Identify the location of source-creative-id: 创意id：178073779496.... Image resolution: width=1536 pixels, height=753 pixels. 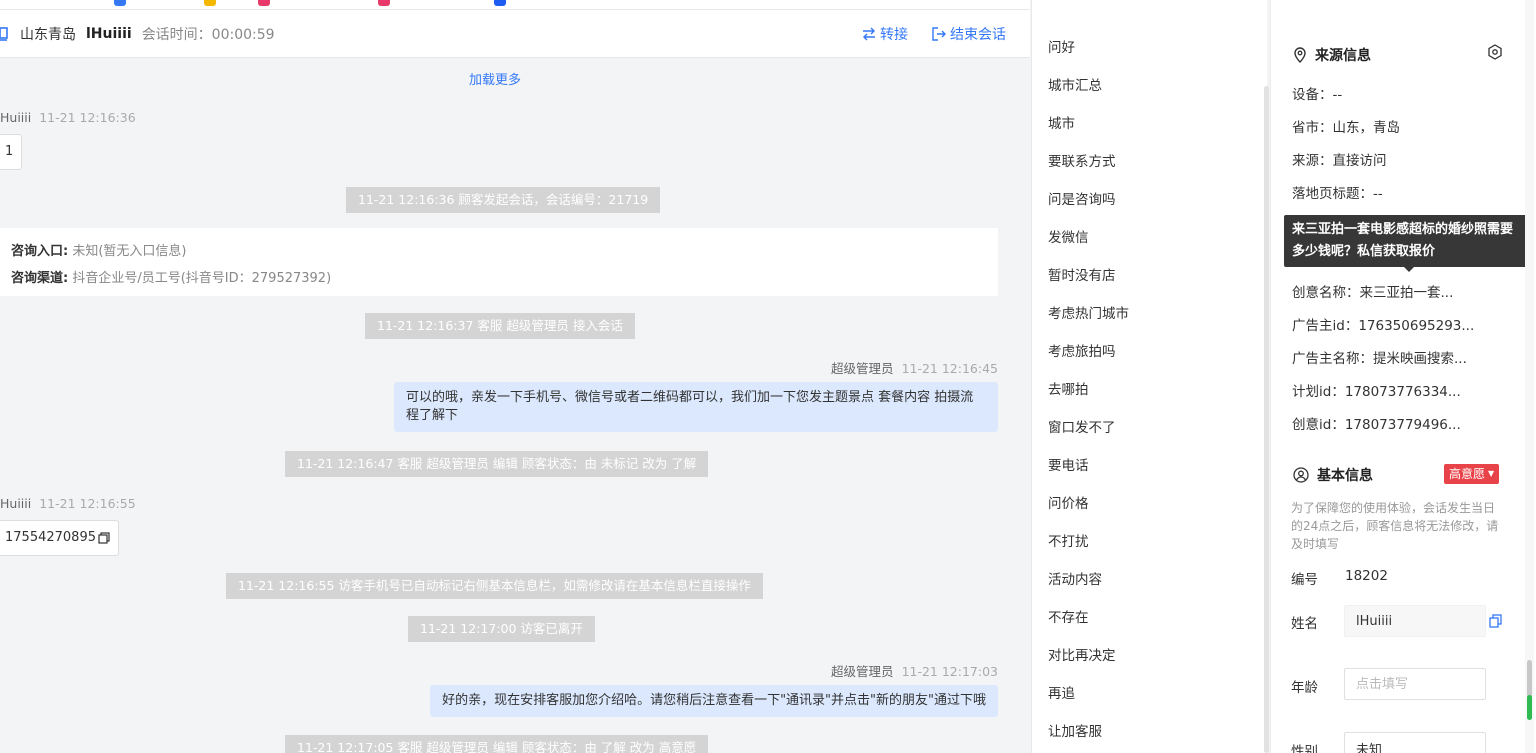
(1376, 423).